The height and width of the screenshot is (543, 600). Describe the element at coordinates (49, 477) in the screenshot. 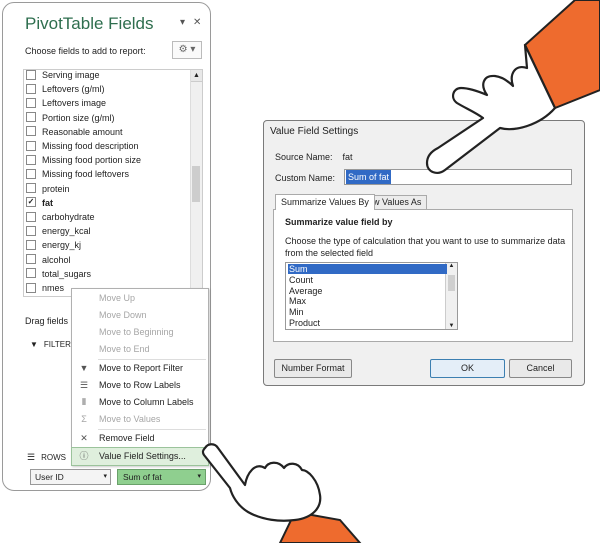

I see `rows-field-label: User ID` at that location.